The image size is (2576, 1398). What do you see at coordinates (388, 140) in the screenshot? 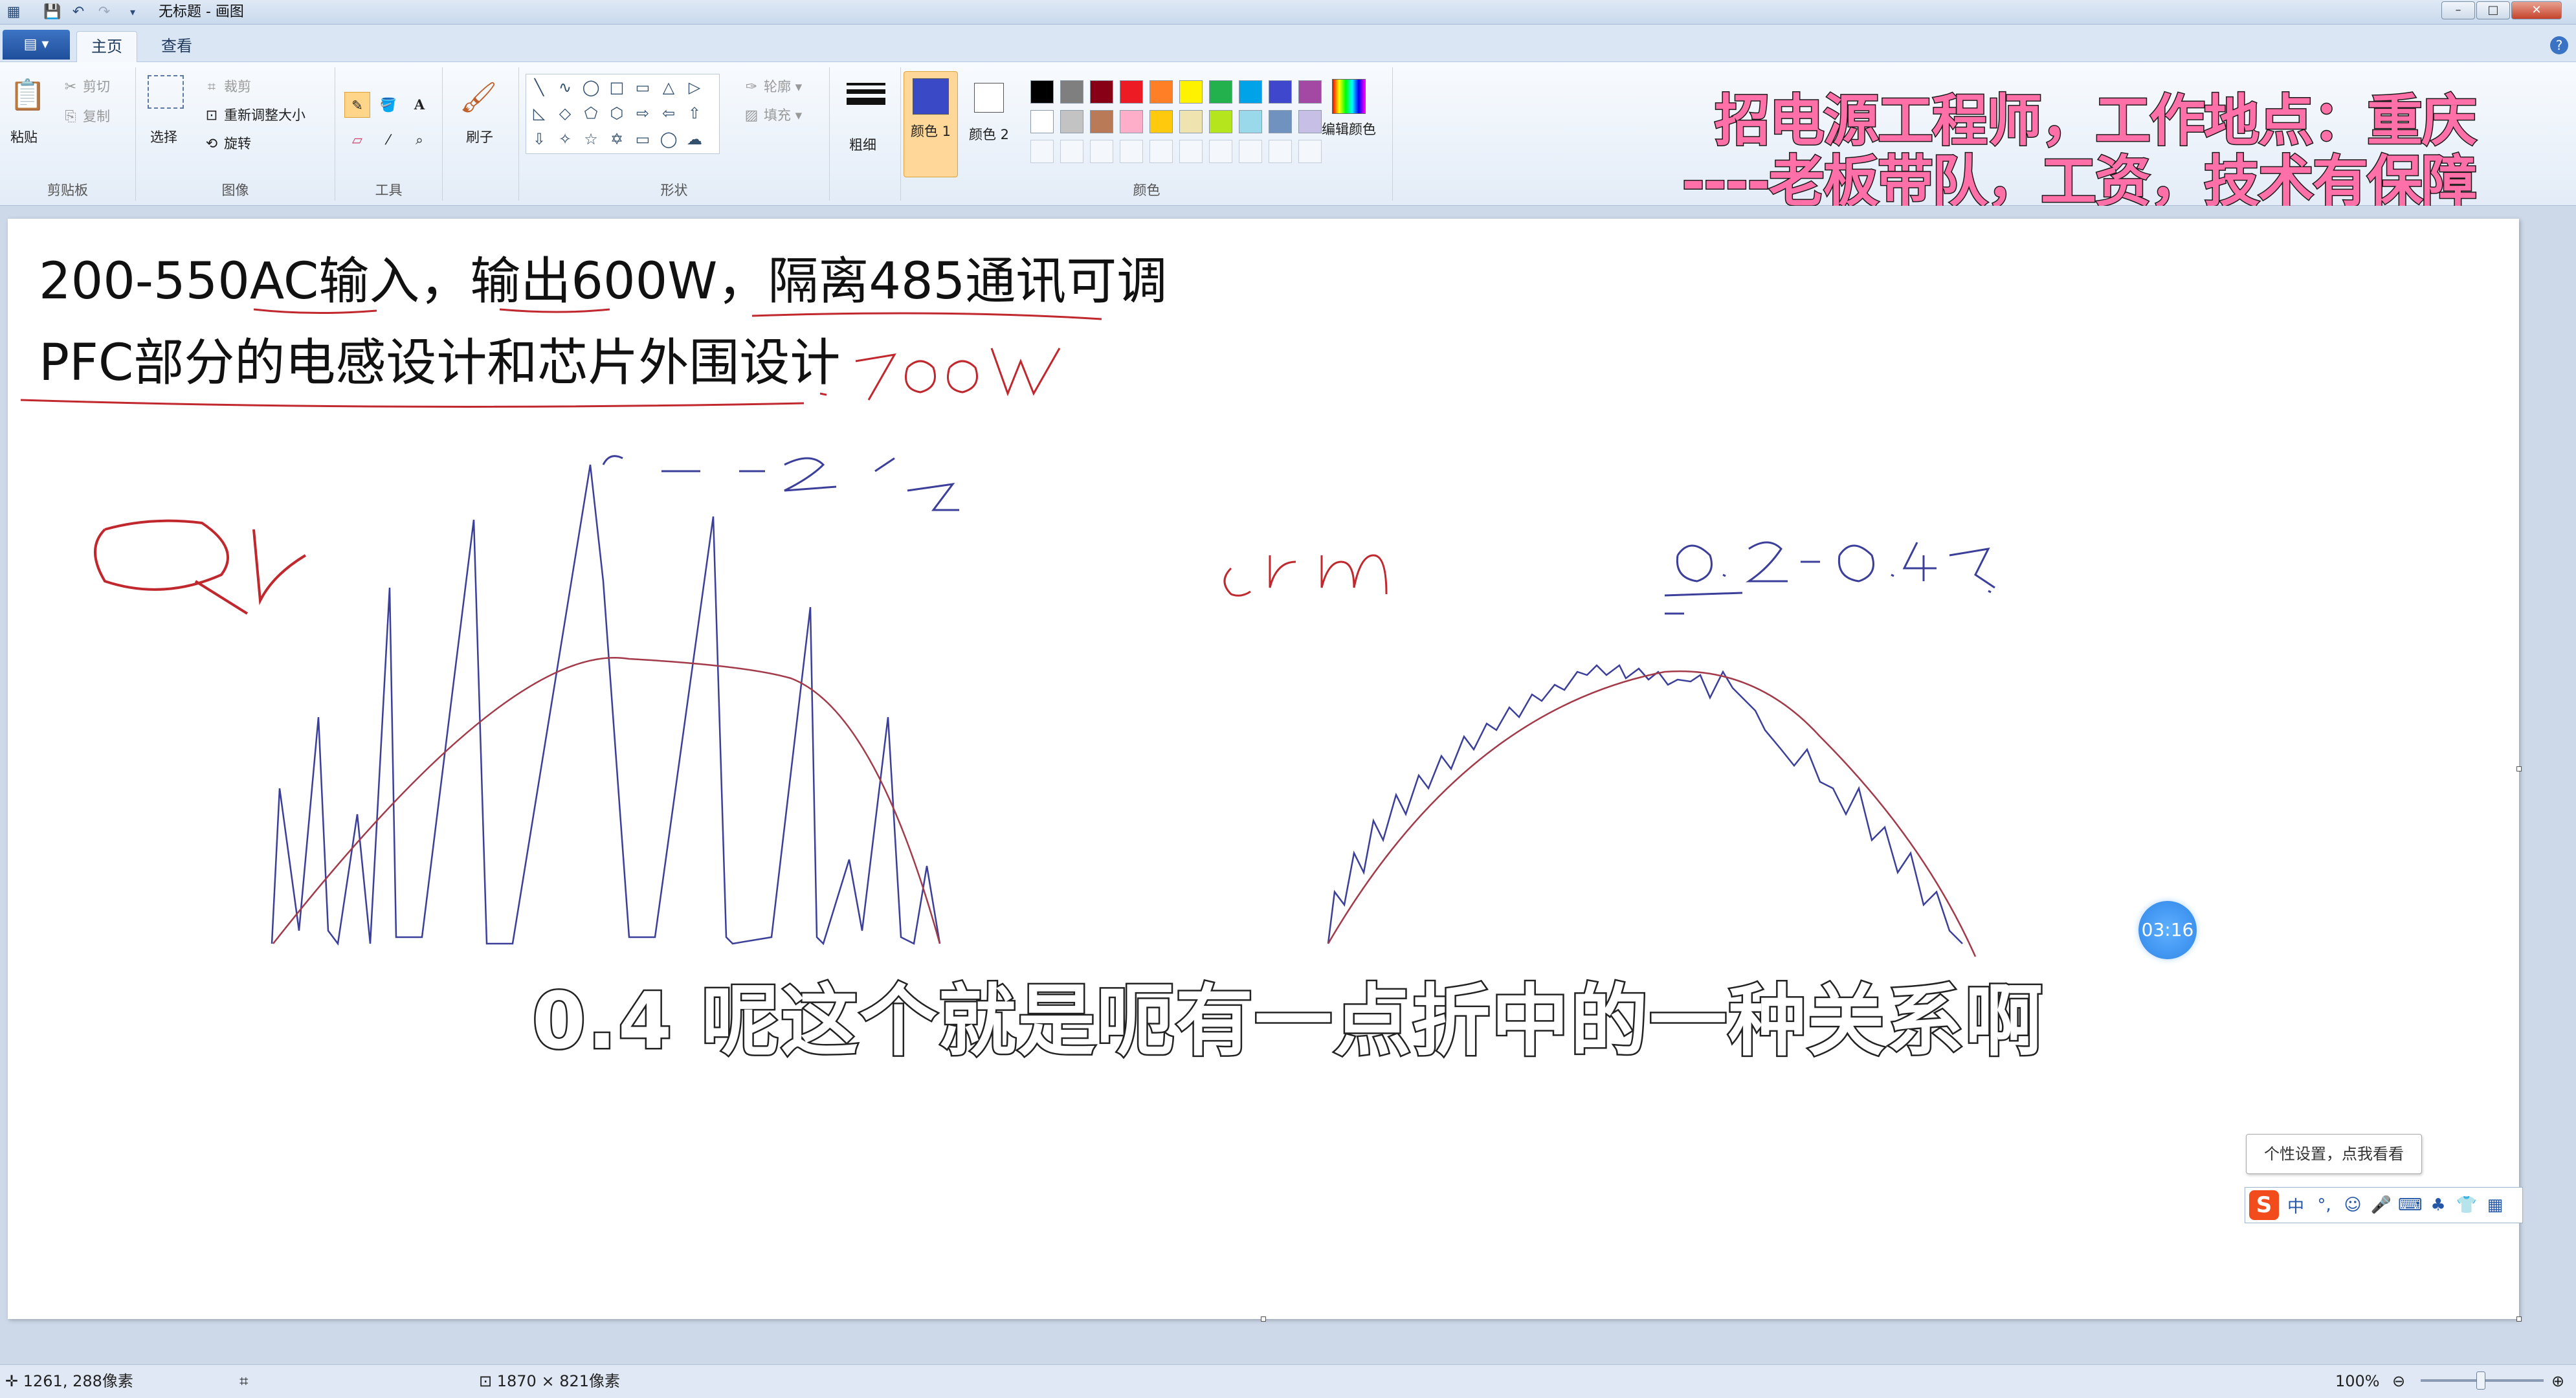
I see `color-picker-icon: ⁄` at bounding box center [388, 140].